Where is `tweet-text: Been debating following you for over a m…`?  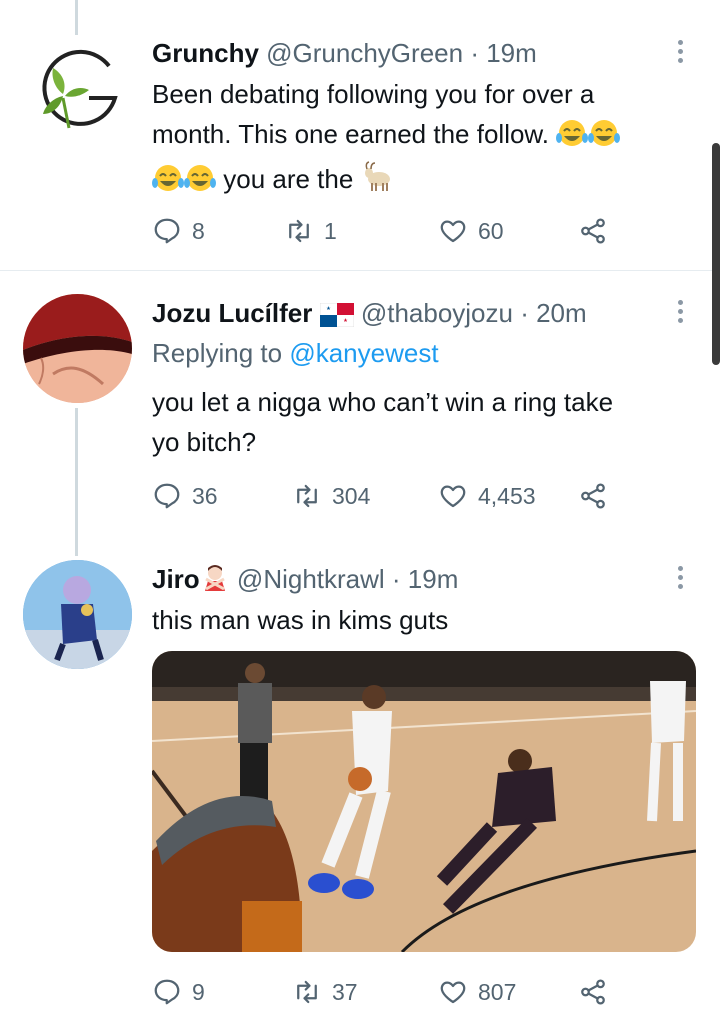 tweet-text: Been debating following you for over a m… is located at coordinates (427, 139).